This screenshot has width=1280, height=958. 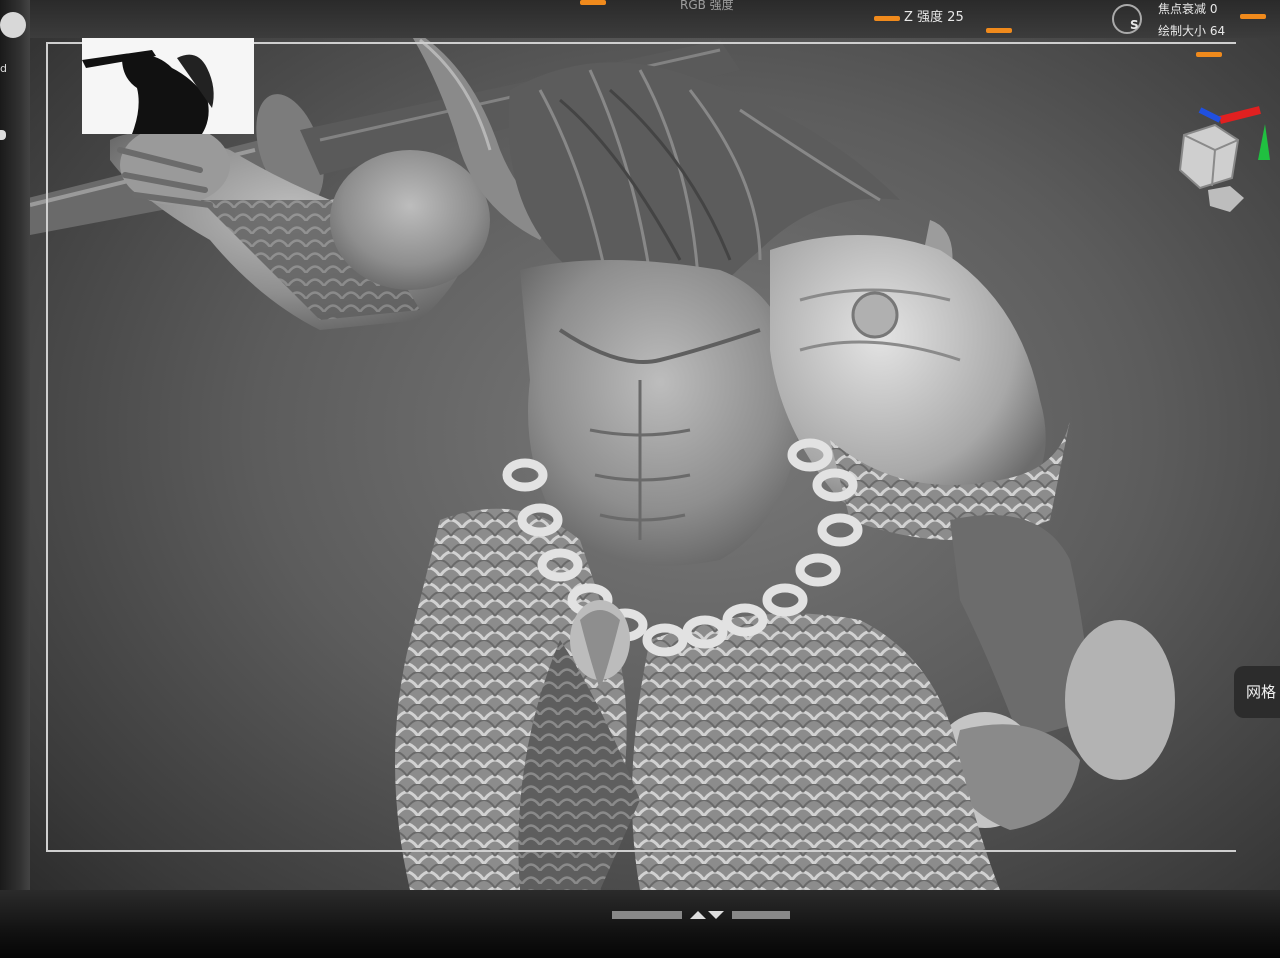 What do you see at coordinates (1134, 25) in the screenshot?
I see `s-label: S` at bounding box center [1134, 25].